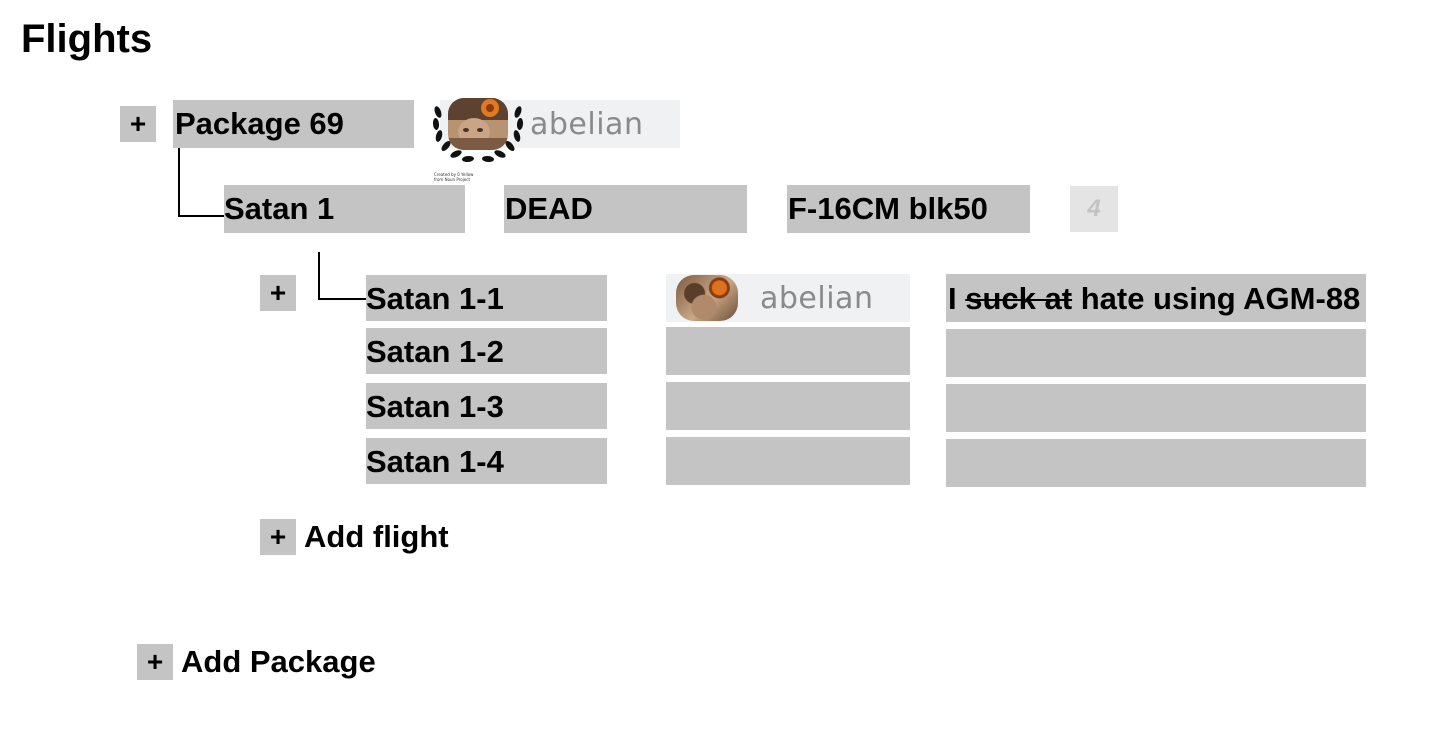  I want to click on icon-credit: Created by 0 Yellow from Noun Project, so click(454, 177).